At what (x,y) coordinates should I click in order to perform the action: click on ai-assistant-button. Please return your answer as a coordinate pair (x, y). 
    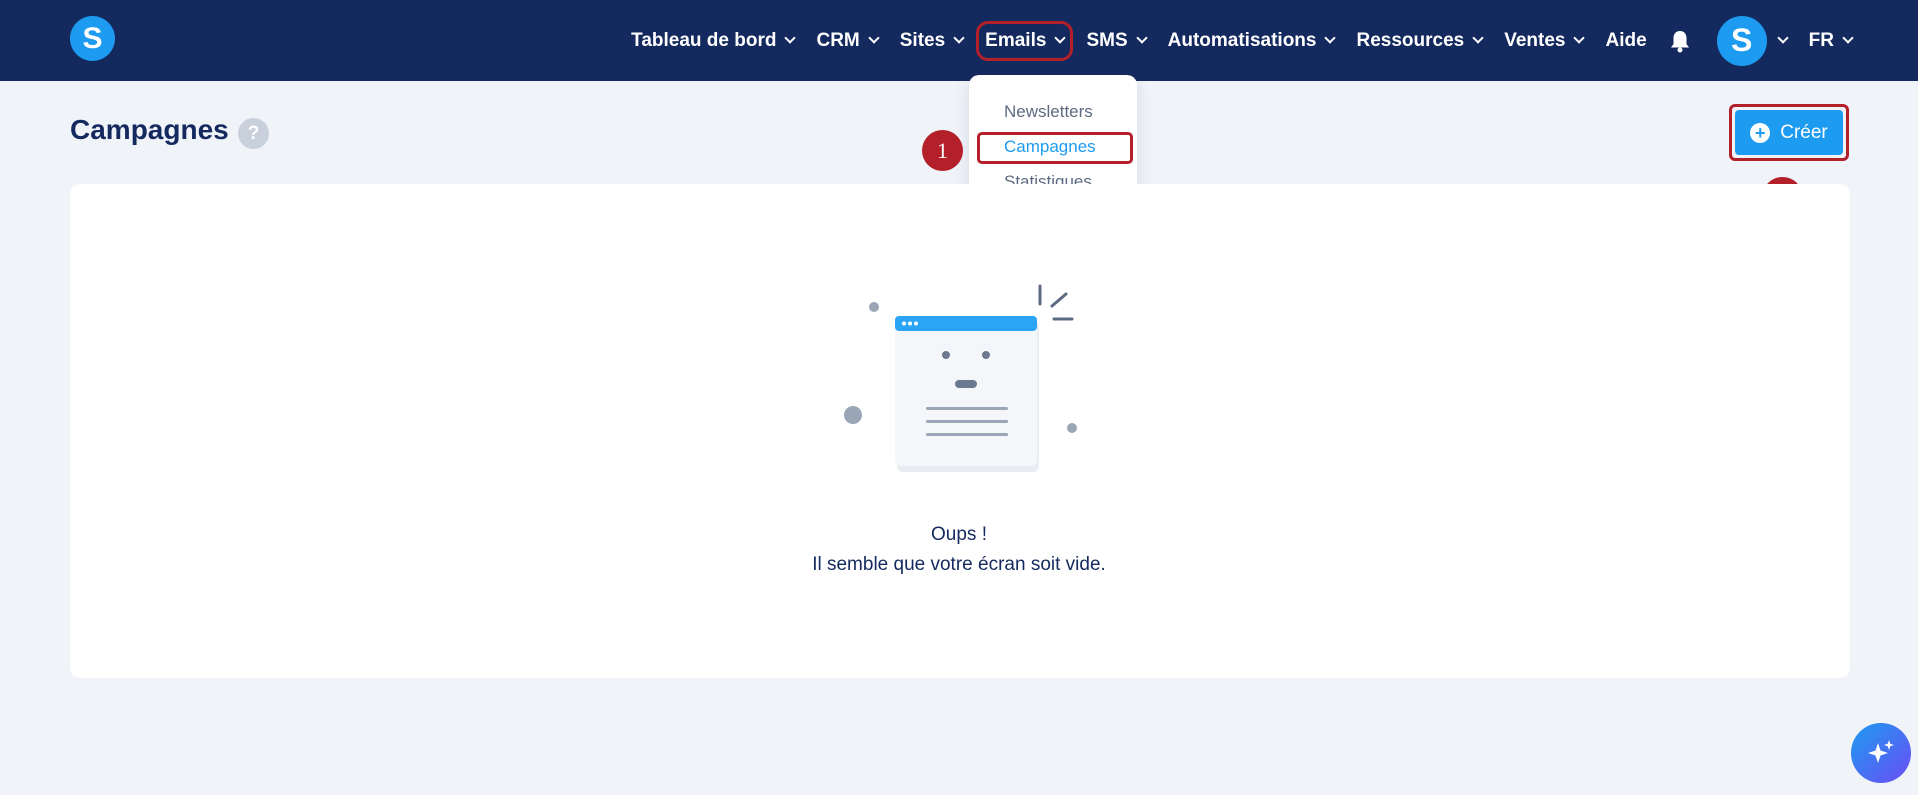
    Looking at the image, I should click on (1881, 753).